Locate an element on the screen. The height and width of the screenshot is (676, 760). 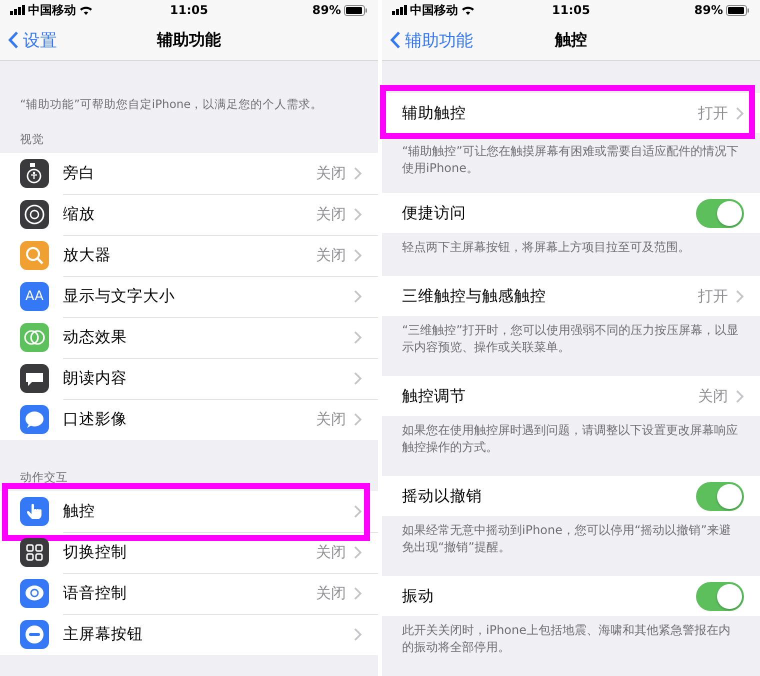
row-label: 辅助触控 is located at coordinates (434, 113).